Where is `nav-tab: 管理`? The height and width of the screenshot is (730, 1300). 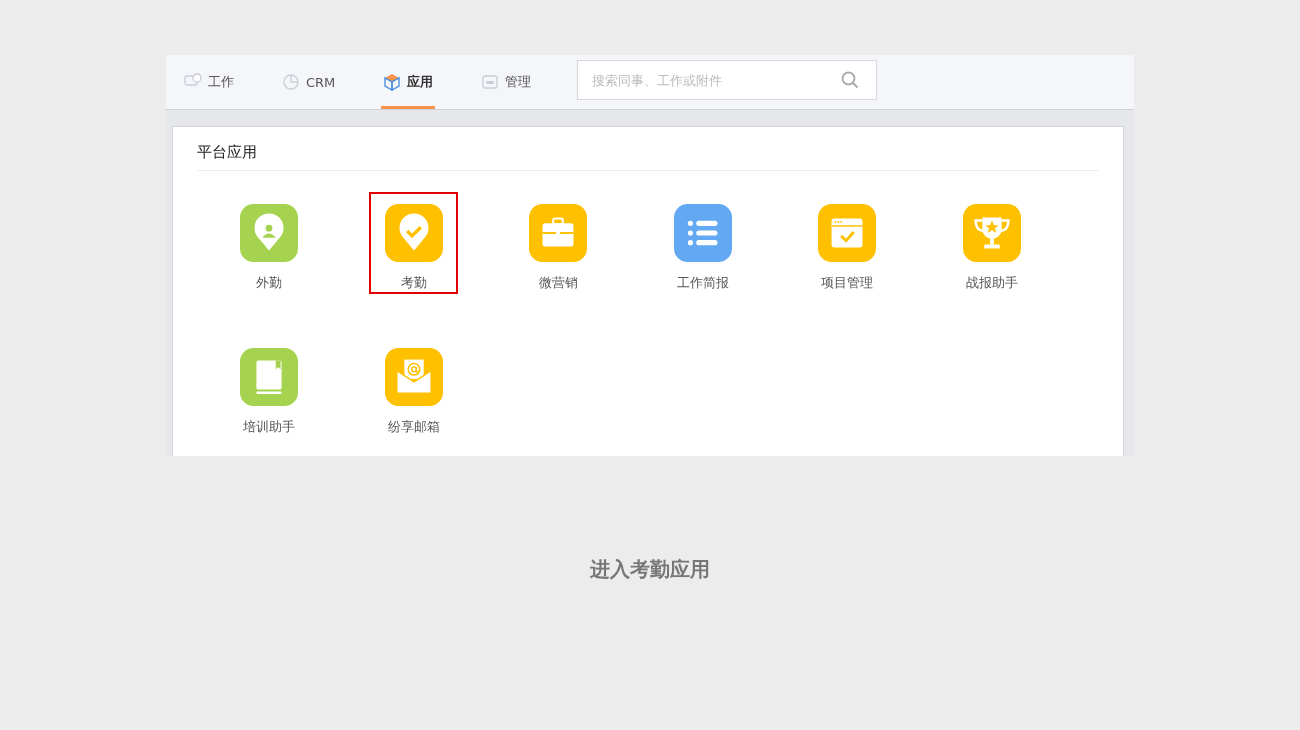
nav-tab: 管理 is located at coordinates (506, 82).